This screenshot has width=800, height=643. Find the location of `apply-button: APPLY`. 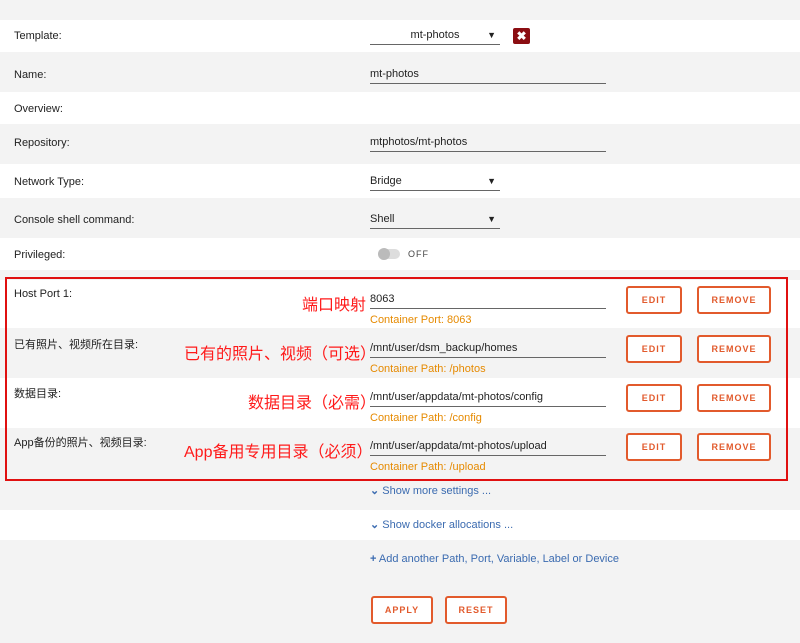

apply-button: APPLY is located at coordinates (402, 610).